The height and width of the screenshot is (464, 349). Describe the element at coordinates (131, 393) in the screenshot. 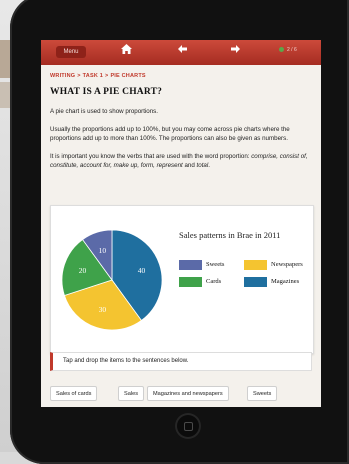

I see `drag-item: Sales` at that location.